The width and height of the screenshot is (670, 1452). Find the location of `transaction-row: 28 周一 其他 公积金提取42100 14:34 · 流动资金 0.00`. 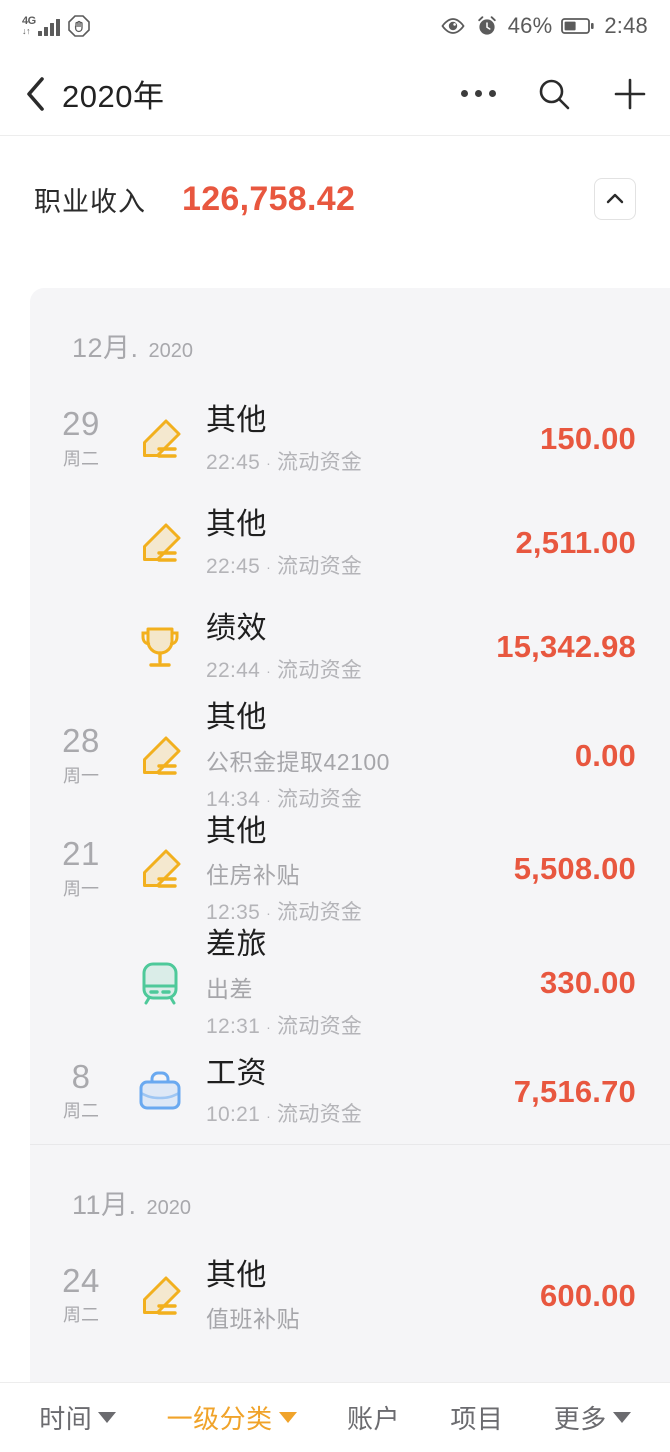

transaction-row: 28 周一 其他 公积金提取42100 14:34 · 流动资金 0.00 is located at coordinates (350, 756).